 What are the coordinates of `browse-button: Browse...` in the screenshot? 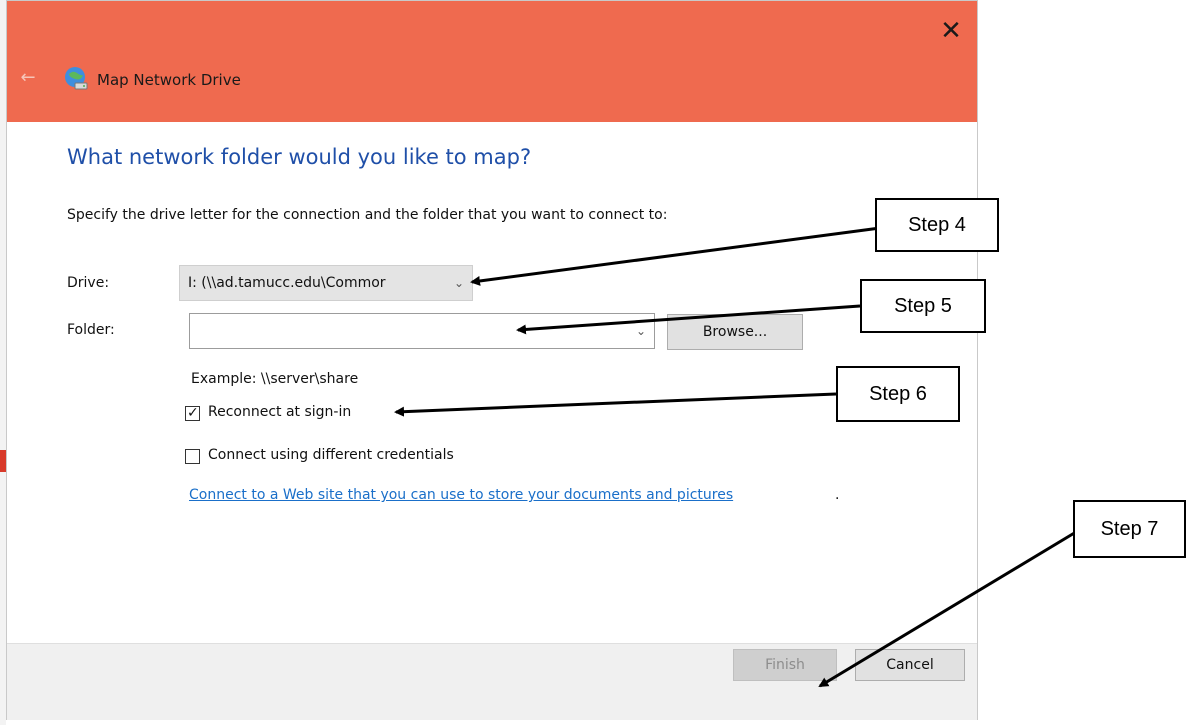 It's located at (735, 332).